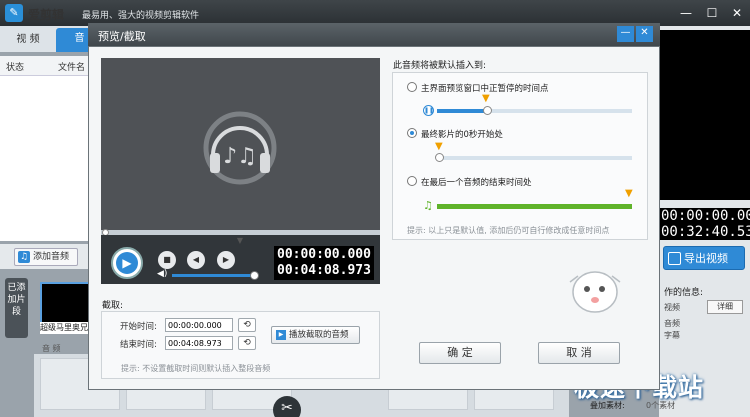  I want to click on radio-start-of-film, so click(412, 133).